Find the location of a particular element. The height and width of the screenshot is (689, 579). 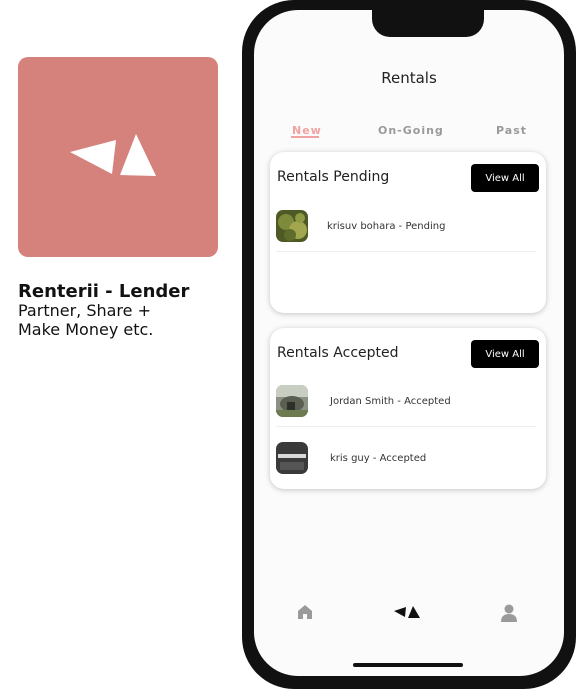

tab-past: Past is located at coordinates (511, 130).